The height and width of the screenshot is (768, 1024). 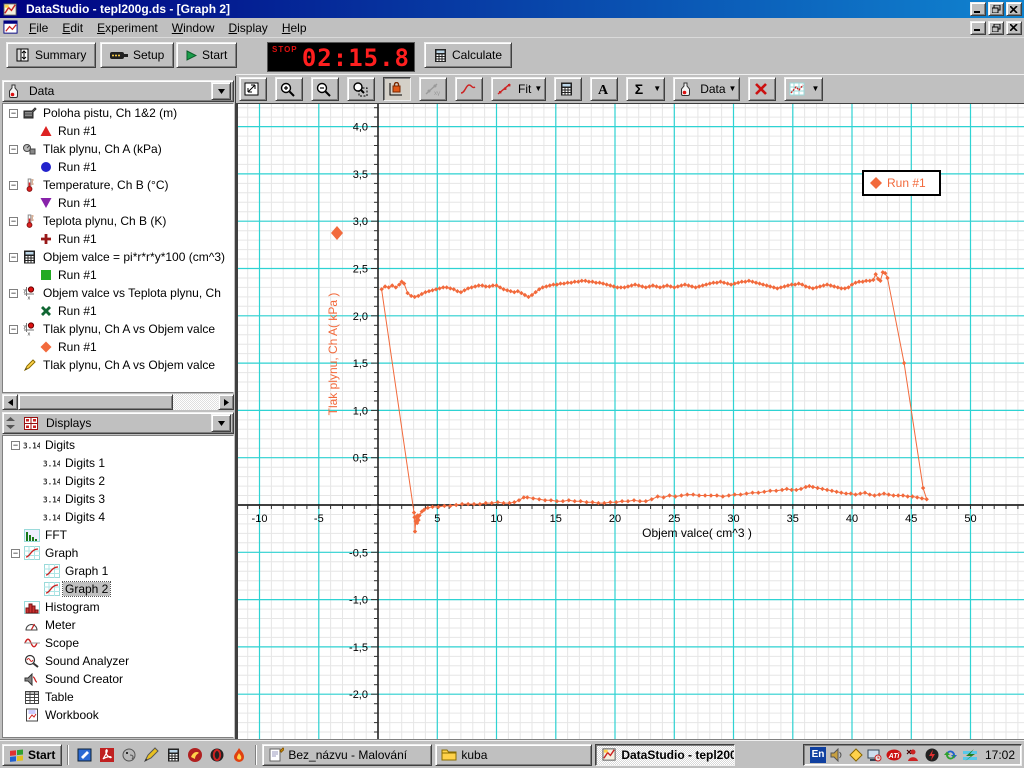 What do you see at coordinates (51, 55) in the screenshot?
I see `summary-button: Summary` at bounding box center [51, 55].